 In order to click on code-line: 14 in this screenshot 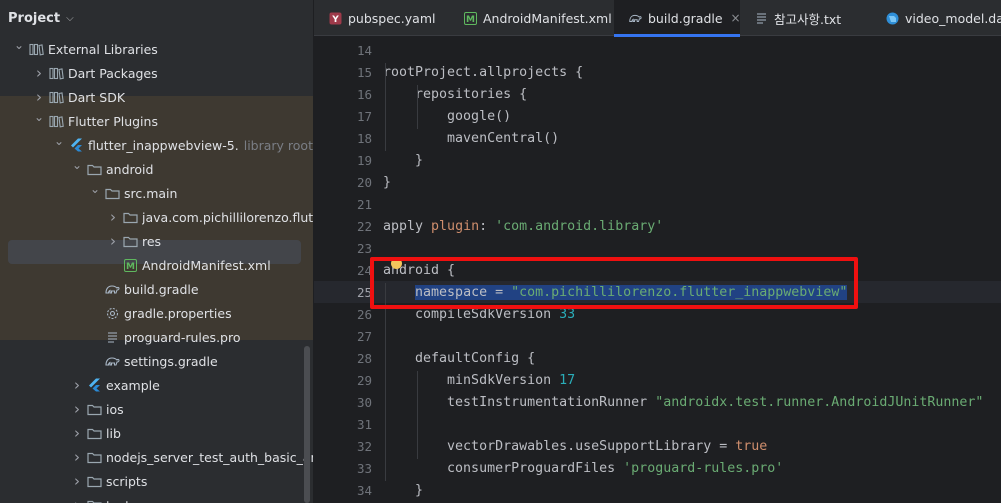, I will do `click(657, 50)`.